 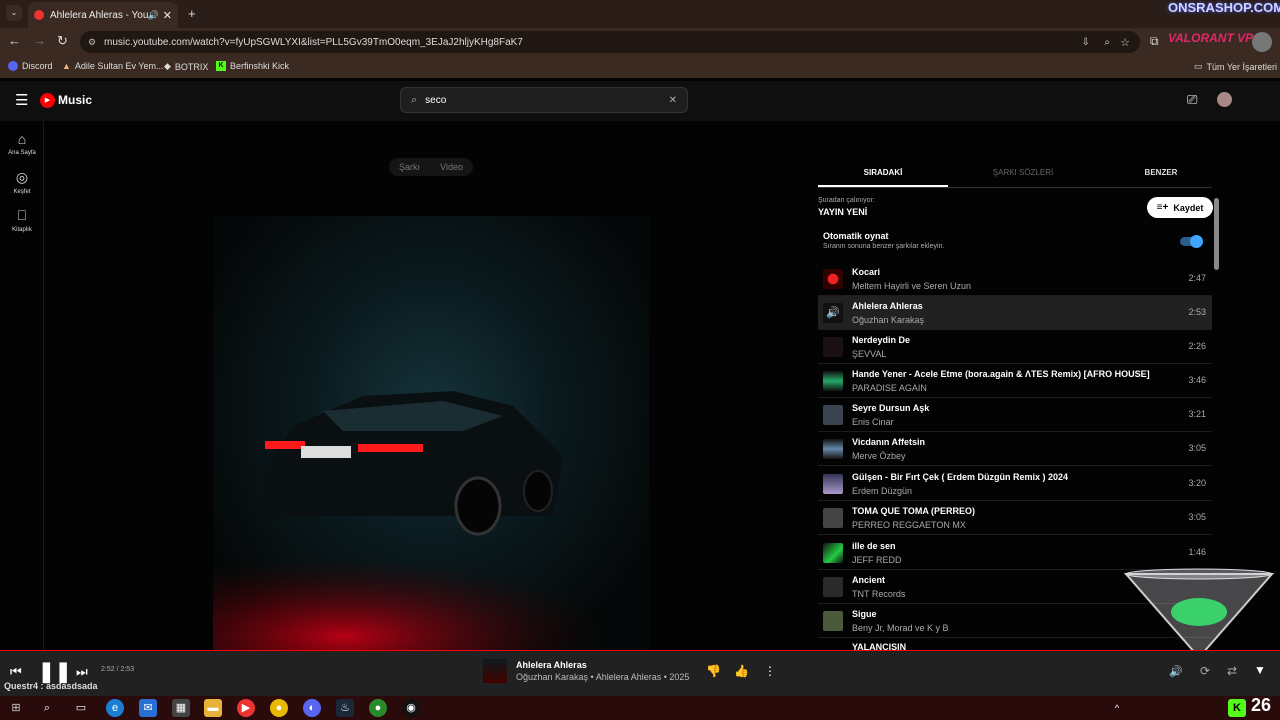 What do you see at coordinates (14, 40) in the screenshot?
I see `back-icon: ←` at bounding box center [14, 40].